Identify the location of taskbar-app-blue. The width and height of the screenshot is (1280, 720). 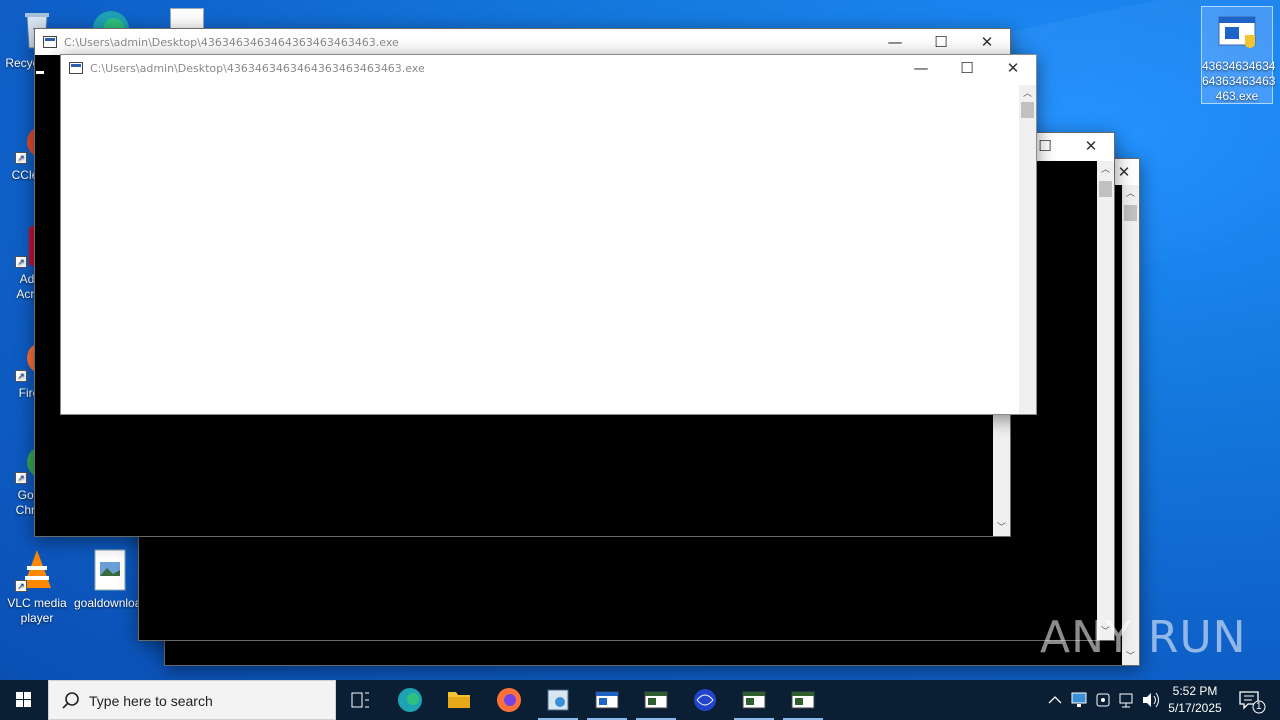
(705, 700).